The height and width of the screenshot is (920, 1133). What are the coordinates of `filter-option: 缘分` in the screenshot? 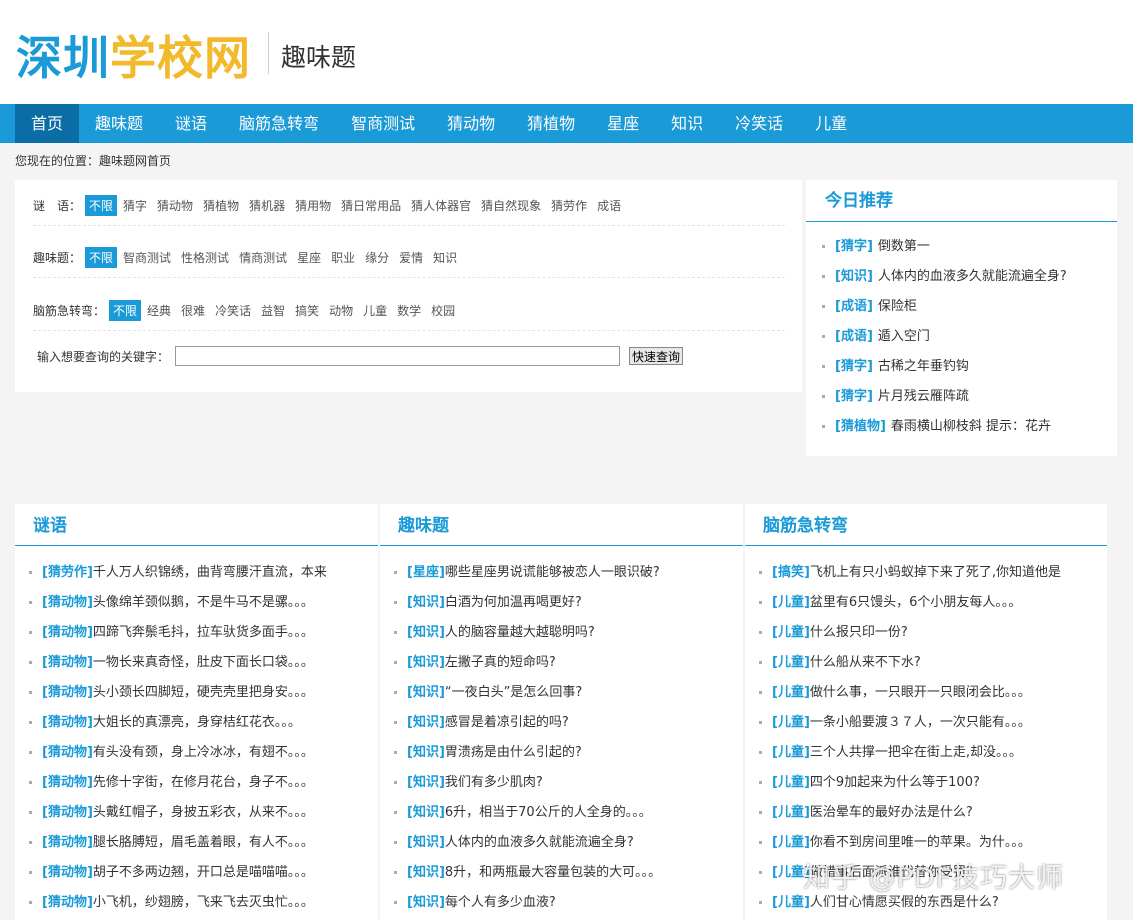 It's located at (377, 257).